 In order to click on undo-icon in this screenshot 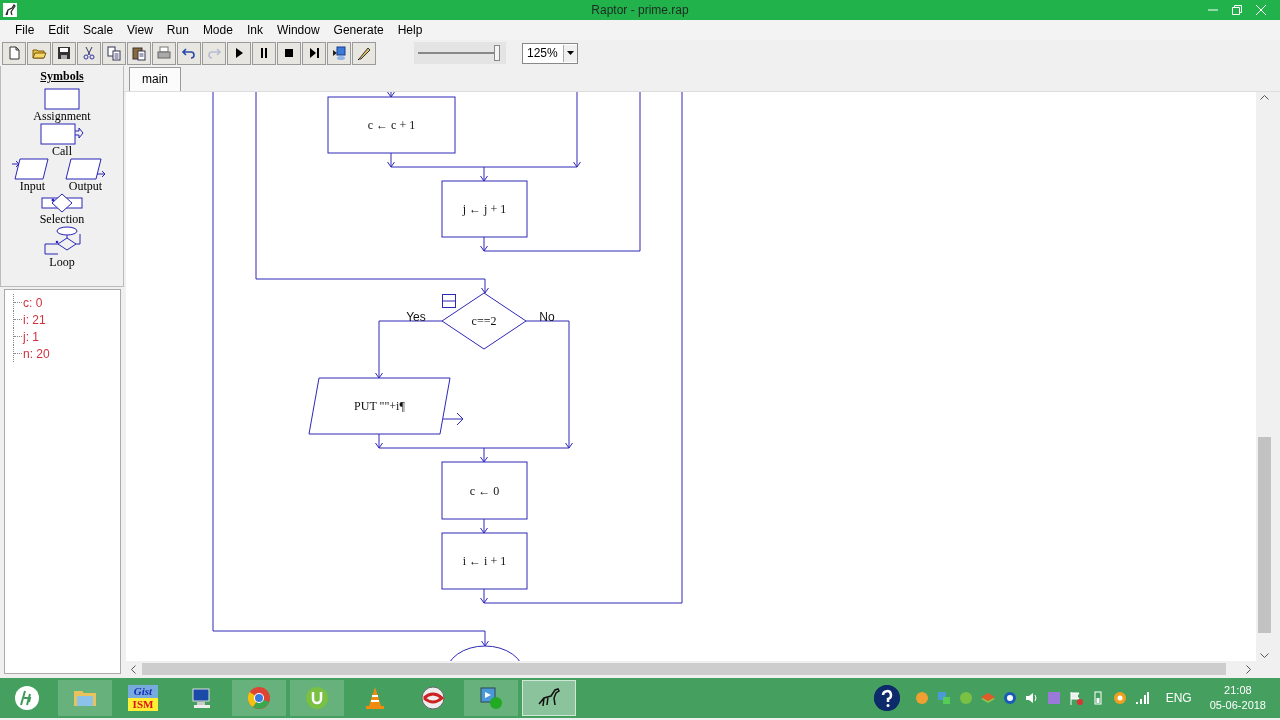, I will do `click(188, 53)`.